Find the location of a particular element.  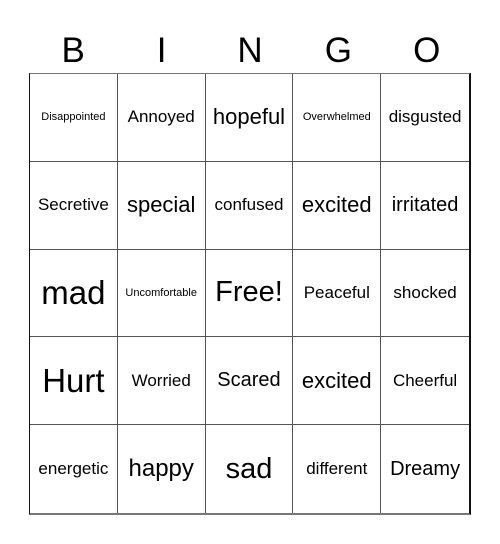

bingo-cell-label: Overwhelmed is located at coordinates (336, 117).